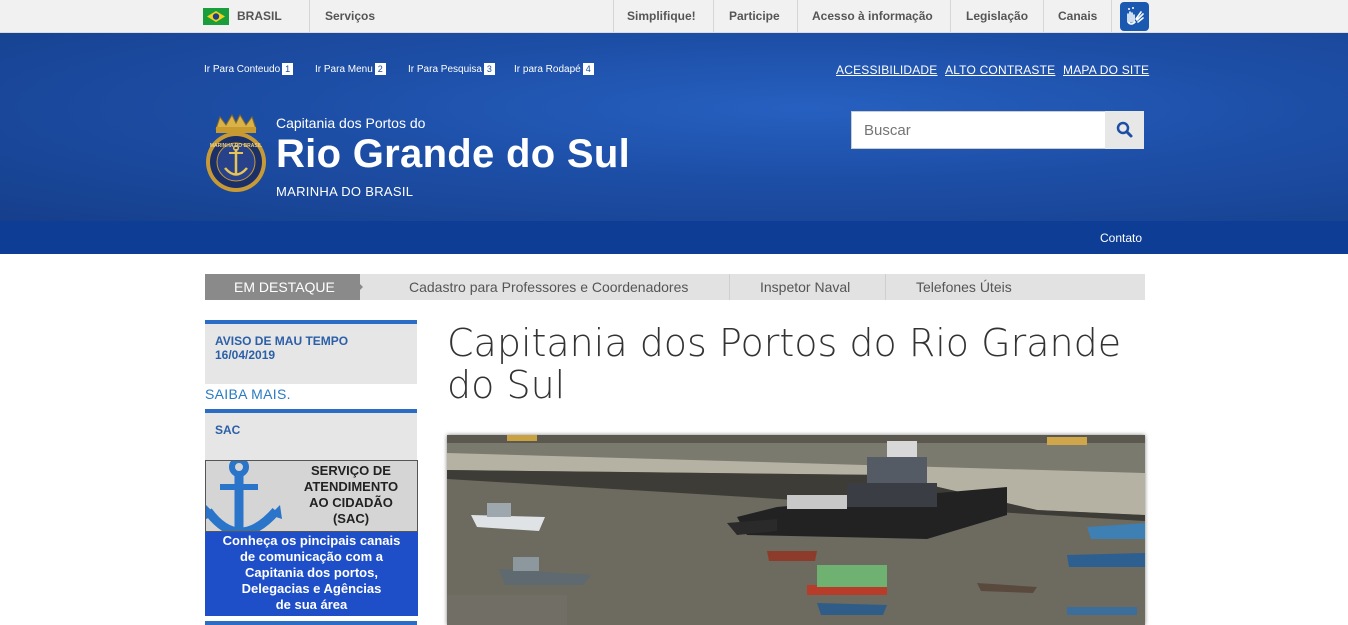  I want to click on participe-link: Participe, so click(754, 16).